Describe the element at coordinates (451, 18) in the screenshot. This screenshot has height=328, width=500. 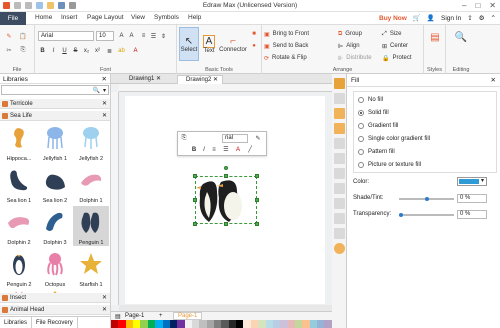
I see `sign-in-button: Sign In` at that location.